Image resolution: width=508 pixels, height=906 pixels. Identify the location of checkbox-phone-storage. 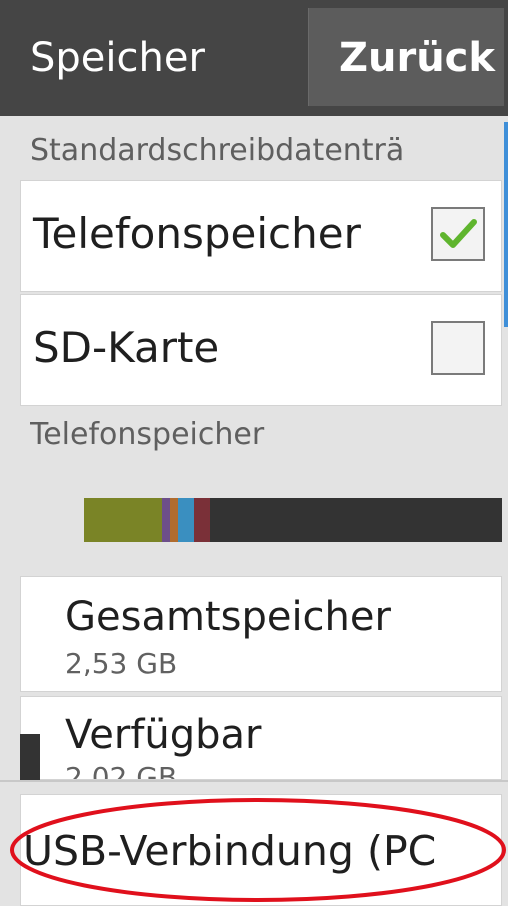
(458, 234).